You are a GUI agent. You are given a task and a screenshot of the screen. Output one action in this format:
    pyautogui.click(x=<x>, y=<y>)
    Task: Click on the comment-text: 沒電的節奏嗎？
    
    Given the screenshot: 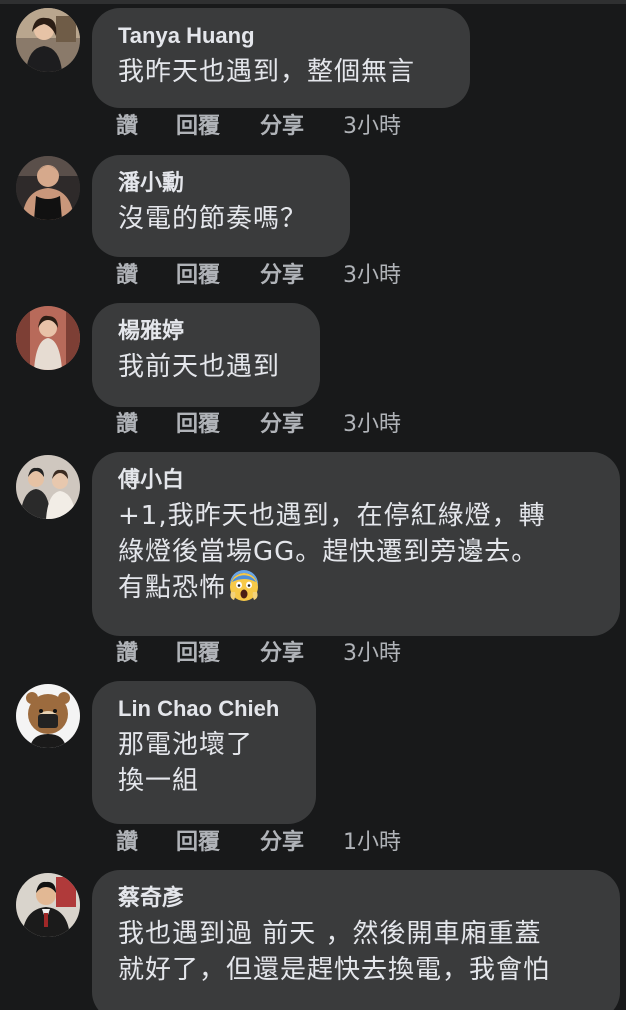 What is the action you would take?
    pyautogui.click(x=221, y=219)
    